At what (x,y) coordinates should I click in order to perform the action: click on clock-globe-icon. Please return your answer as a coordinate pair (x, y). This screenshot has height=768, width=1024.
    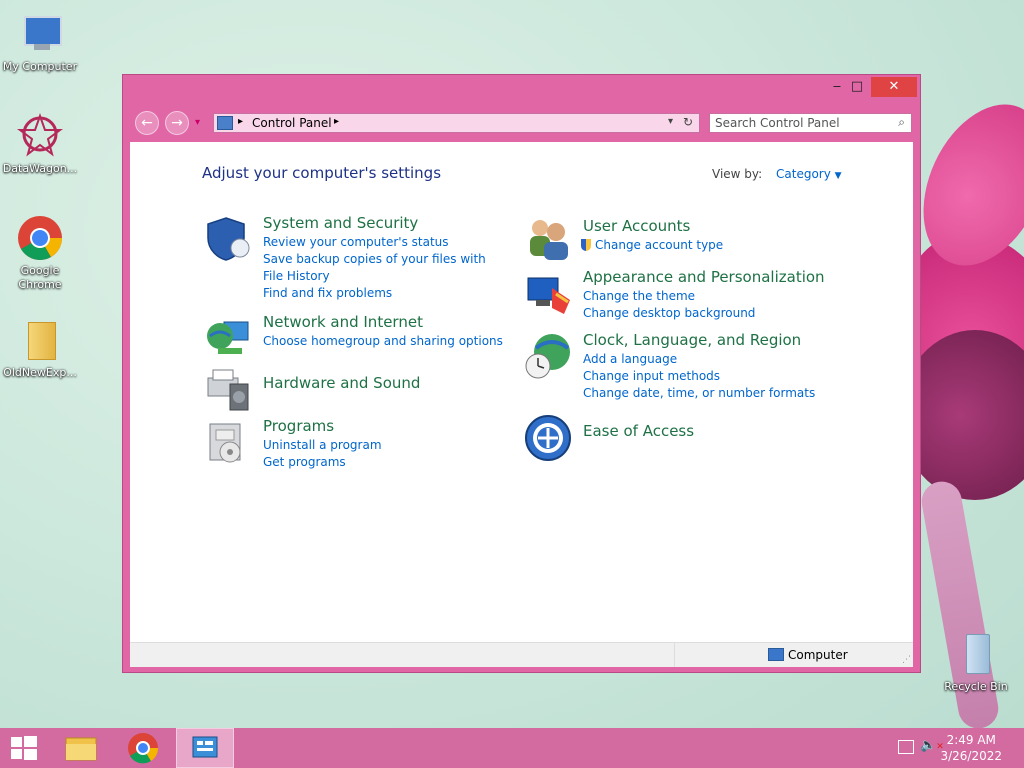
    Looking at the image, I should click on (548, 356).